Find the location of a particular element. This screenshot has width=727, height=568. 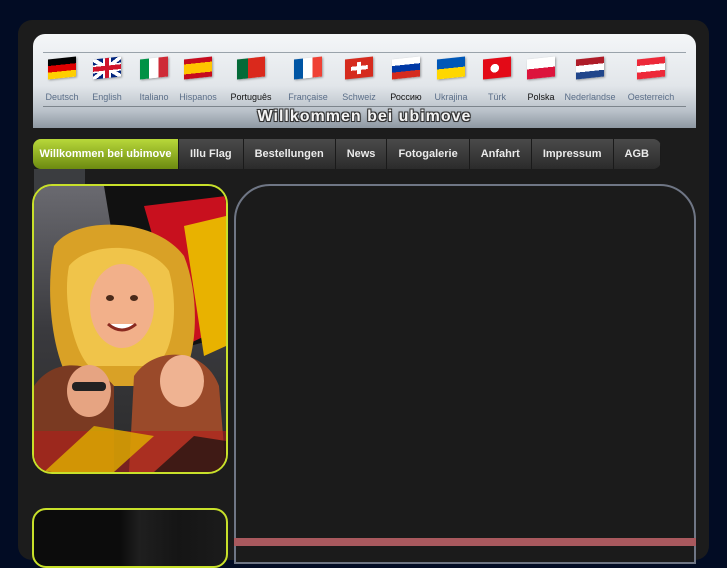

portugal-flag-icon is located at coordinates (251, 68).